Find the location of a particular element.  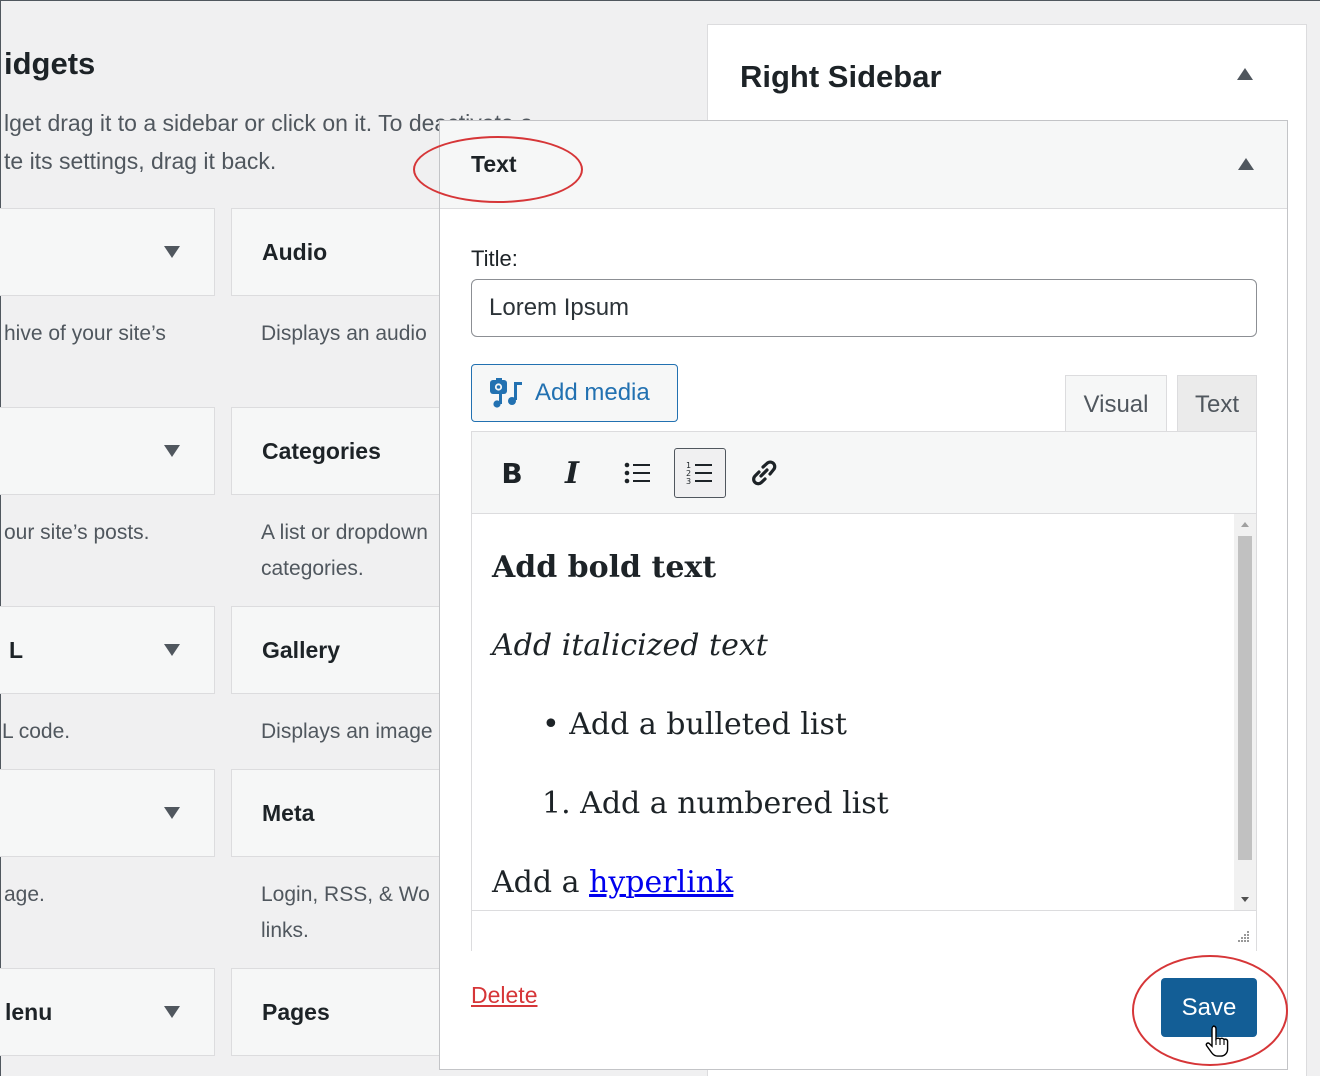

widget-title: Categories is located at coordinates (321, 450).